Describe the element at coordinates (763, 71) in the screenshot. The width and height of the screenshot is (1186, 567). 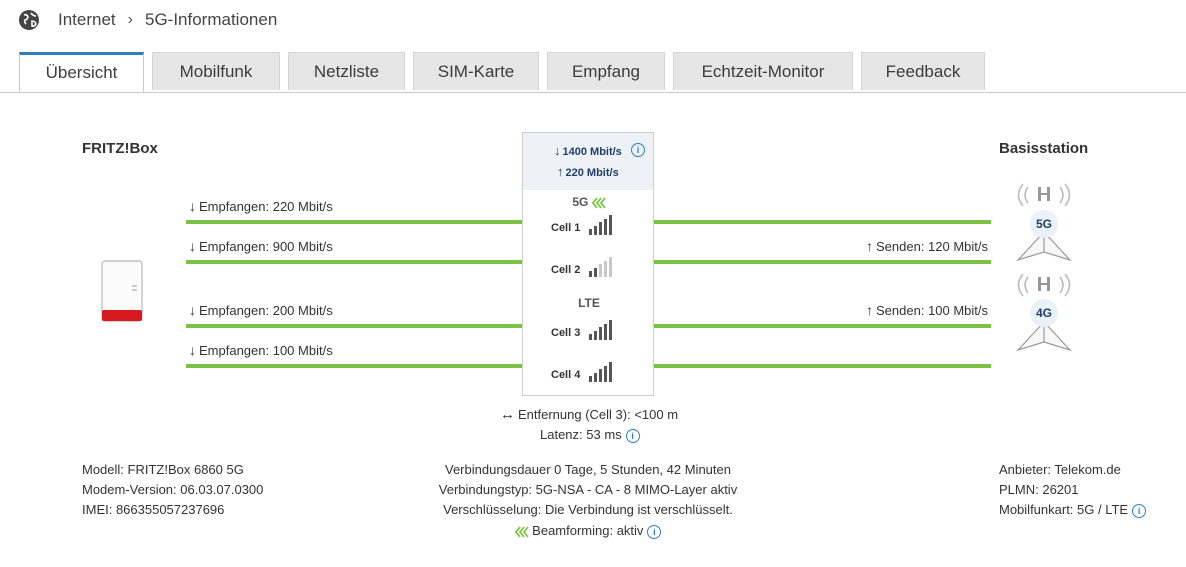
I see `tab-echtzeit-monitor: Echtzeit-Monitor` at that location.